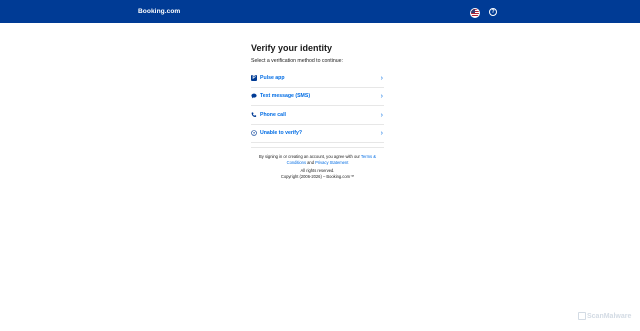  Describe the element at coordinates (292, 48) in the screenshot. I see `page-title: Verify your identity` at that location.